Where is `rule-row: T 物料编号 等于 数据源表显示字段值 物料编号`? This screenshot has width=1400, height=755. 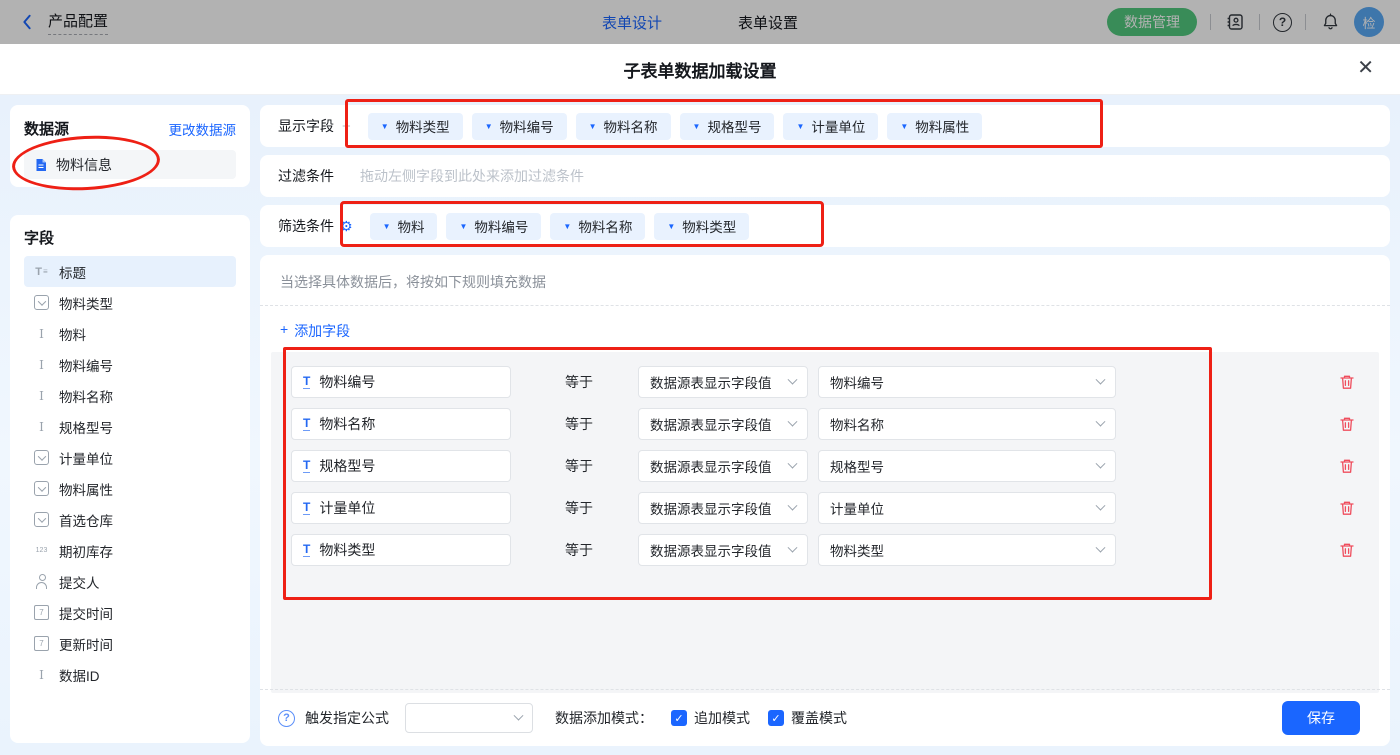
rule-row: T 物料编号 等于 数据源表显示字段值 物料编号 is located at coordinates (835, 382).